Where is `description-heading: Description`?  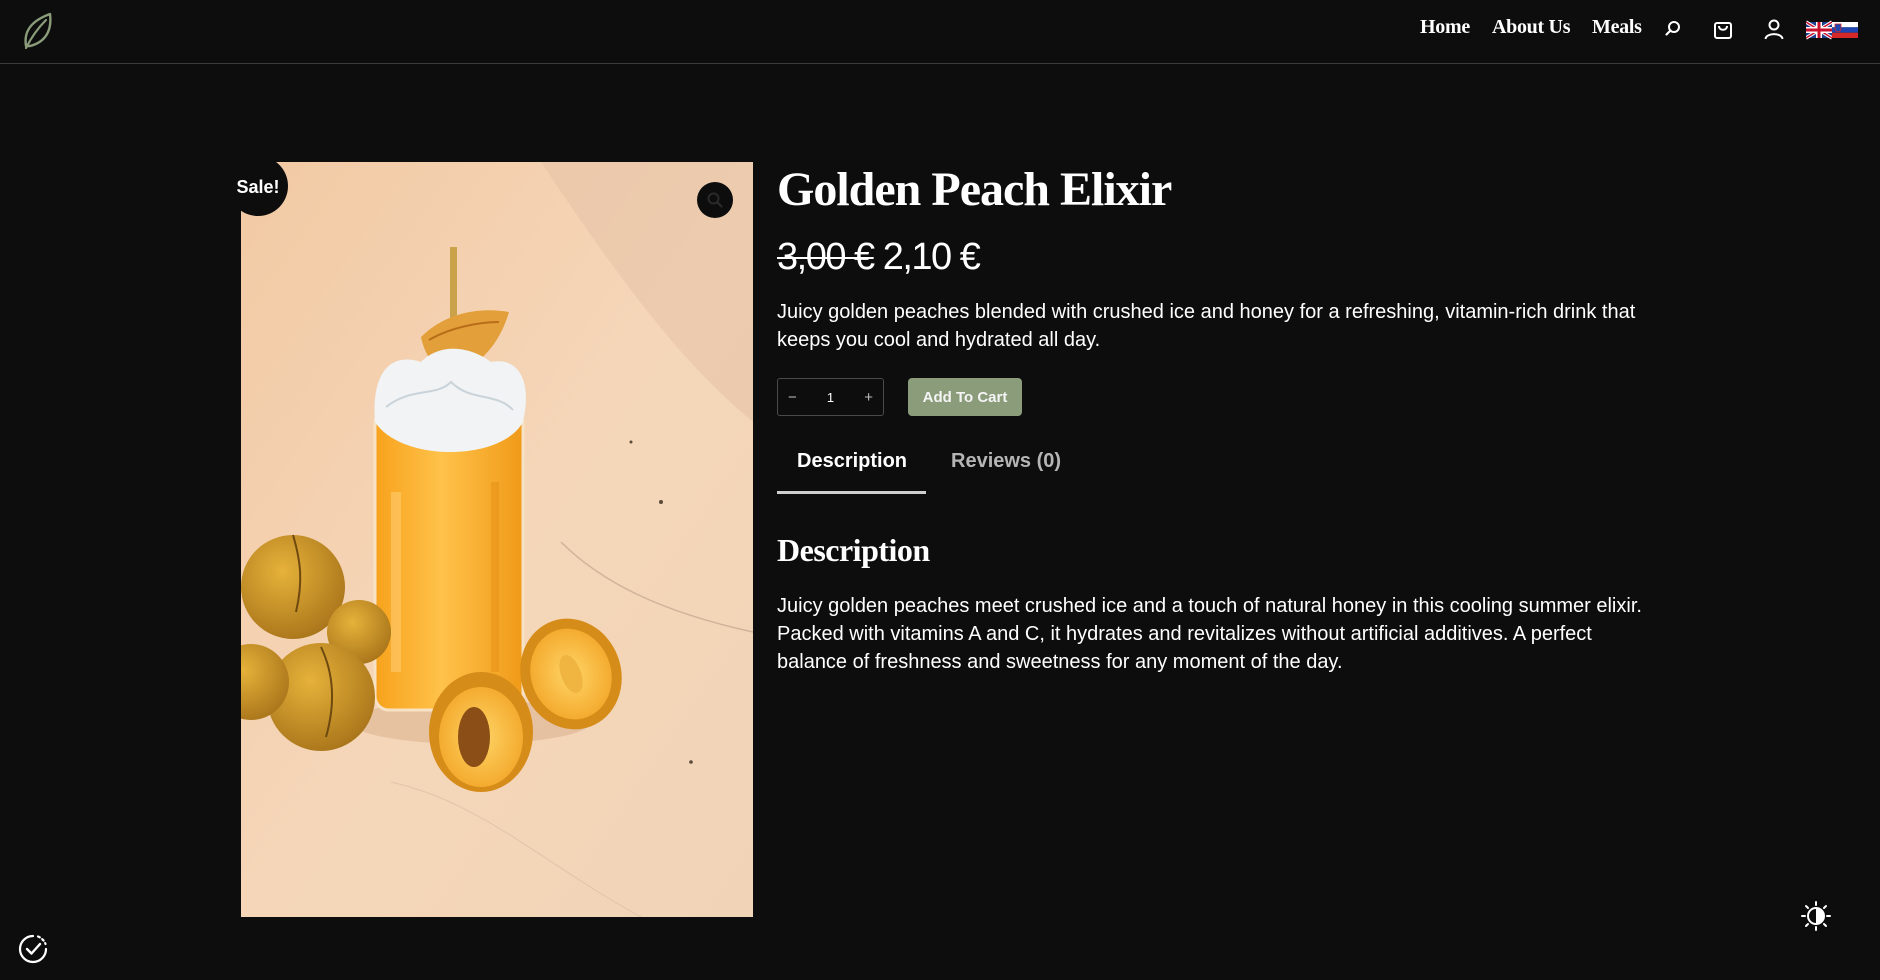 description-heading: Description is located at coordinates (853, 550).